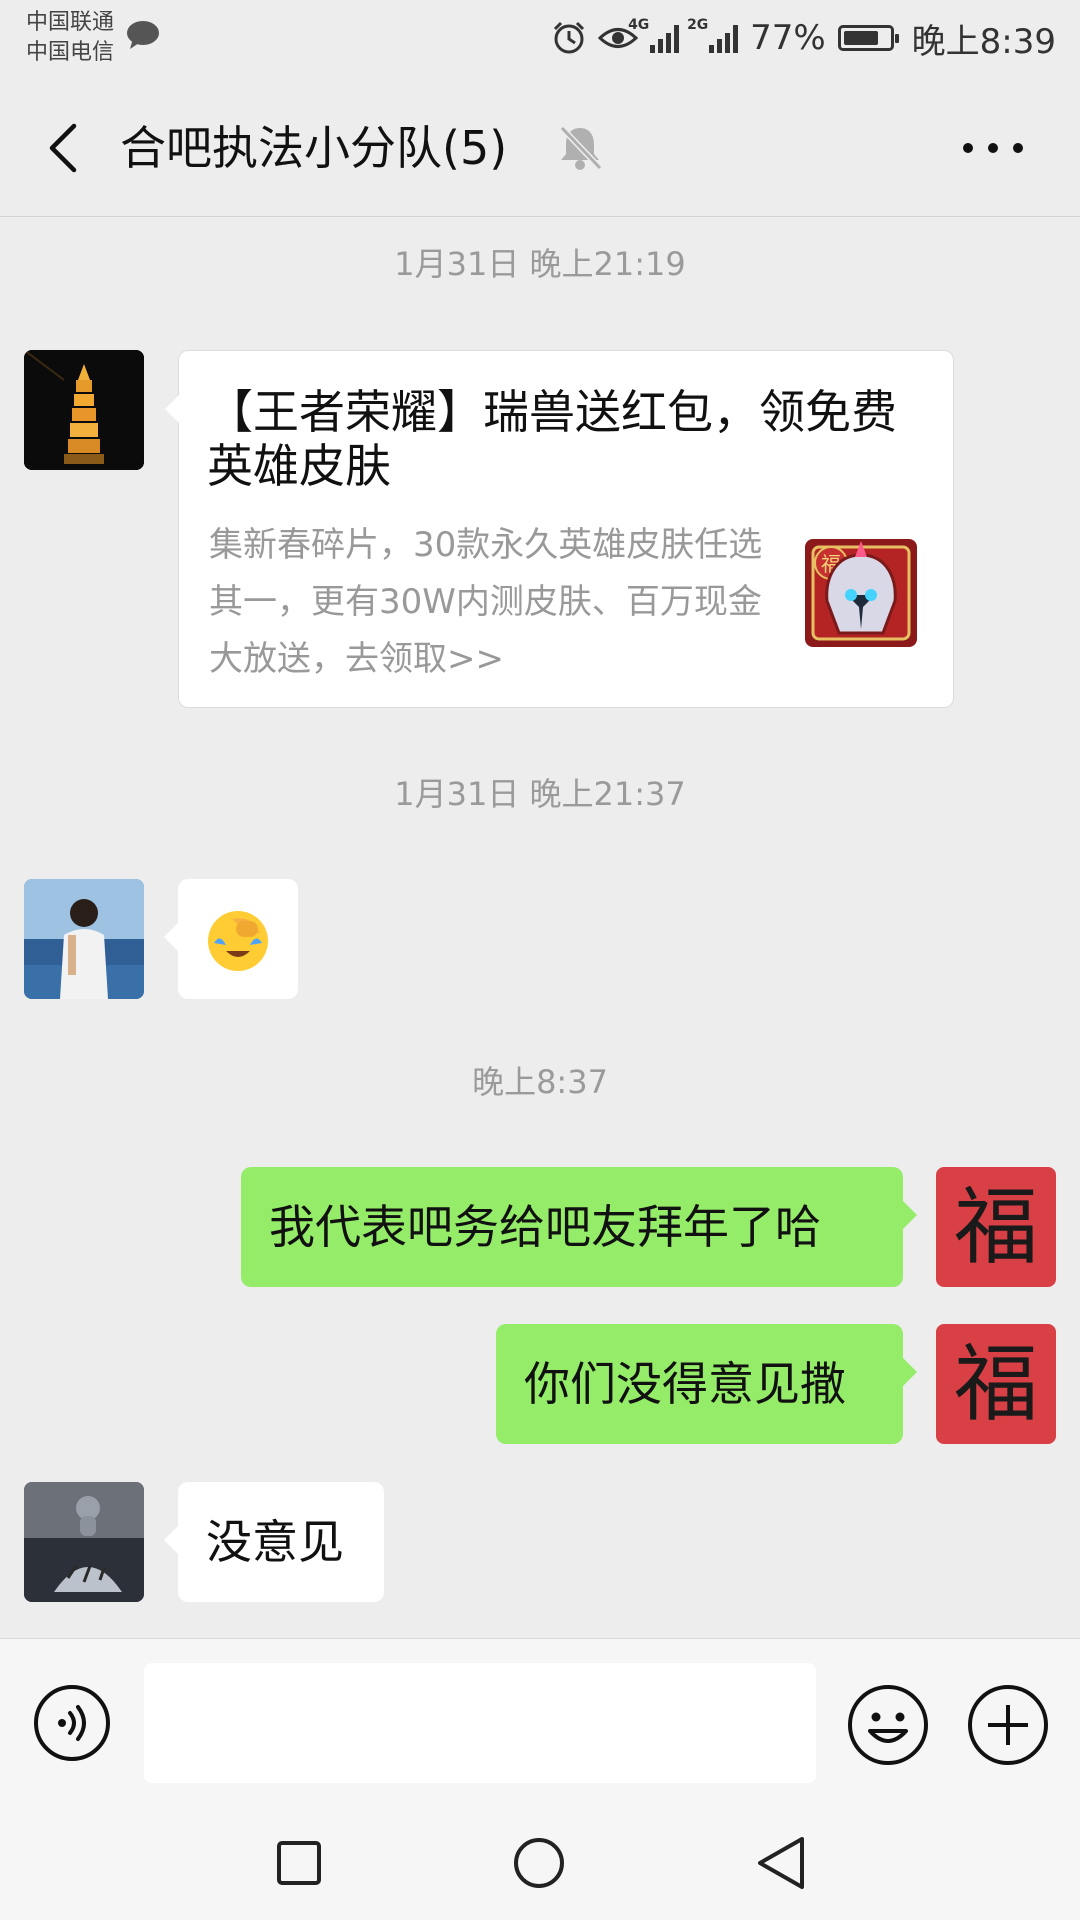  Describe the element at coordinates (540, 794) in the screenshot. I see `timestamp: 1月31日 晚上21:37` at that location.